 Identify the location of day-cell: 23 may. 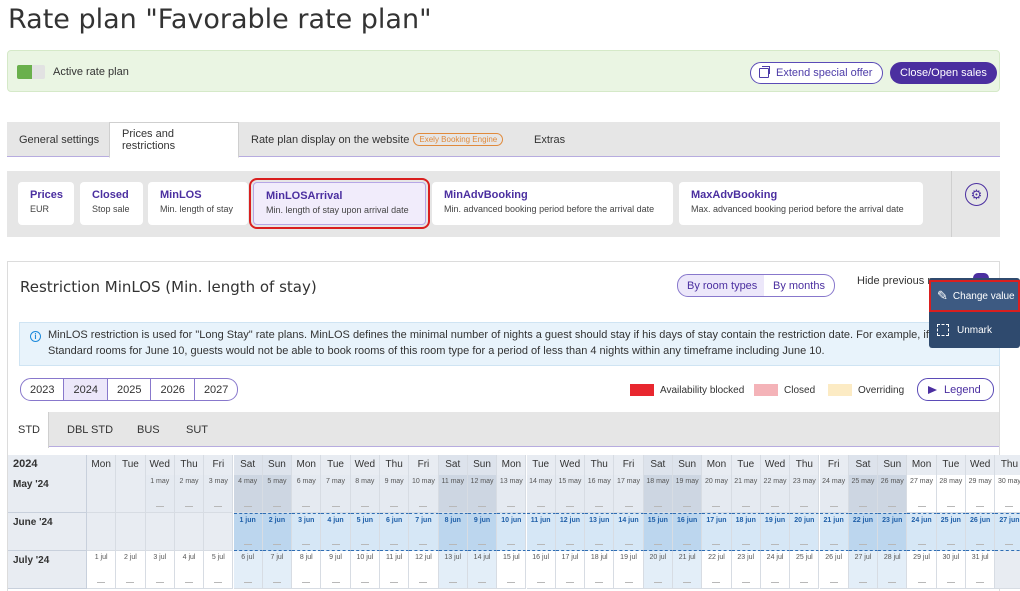
(805, 494).